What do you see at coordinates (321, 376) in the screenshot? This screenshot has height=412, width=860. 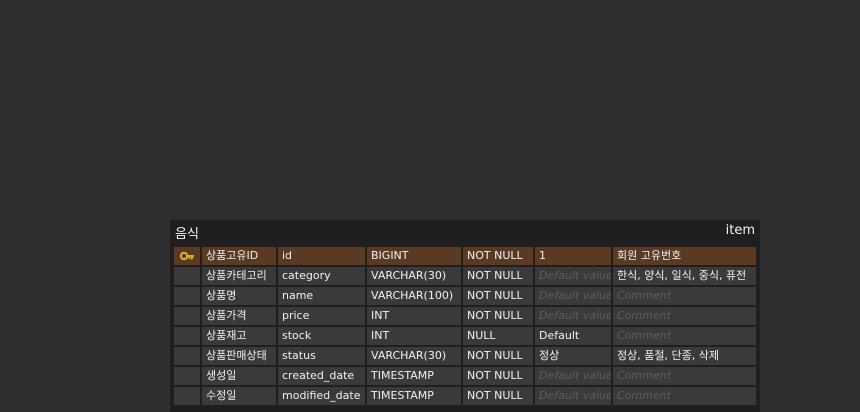 I see `column-physical-name: created_date` at bounding box center [321, 376].